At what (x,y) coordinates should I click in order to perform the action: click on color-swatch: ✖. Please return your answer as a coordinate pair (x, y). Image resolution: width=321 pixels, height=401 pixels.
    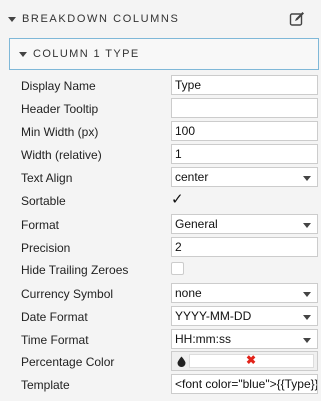
    Looking at the image, I should click on (251, 360).